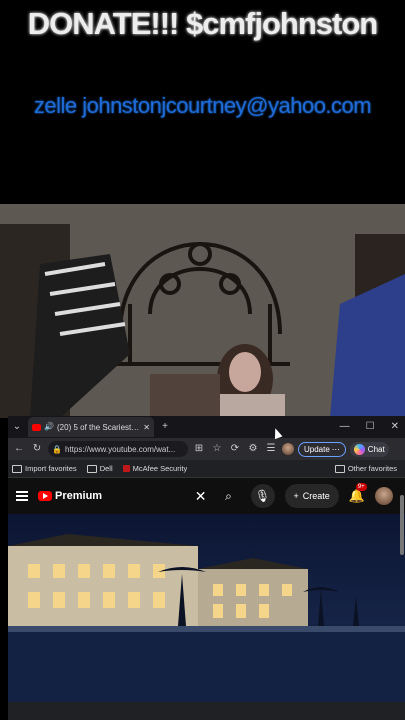 This screenshot has height=720, width=405. I want to click on window-controls: — ☐ ✕, so click(369, 427).